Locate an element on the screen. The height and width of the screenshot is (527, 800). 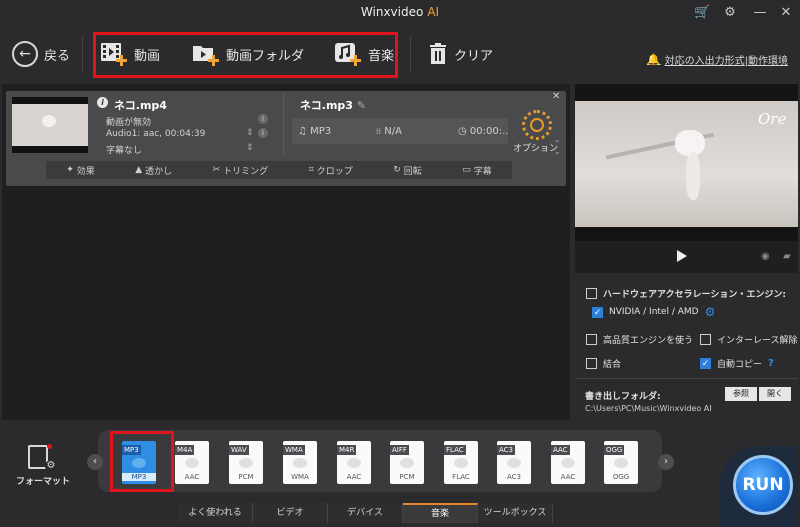
format-support-link: 🔔 対応の入出力形式|動作環境 is located at coordinates (717, 59).